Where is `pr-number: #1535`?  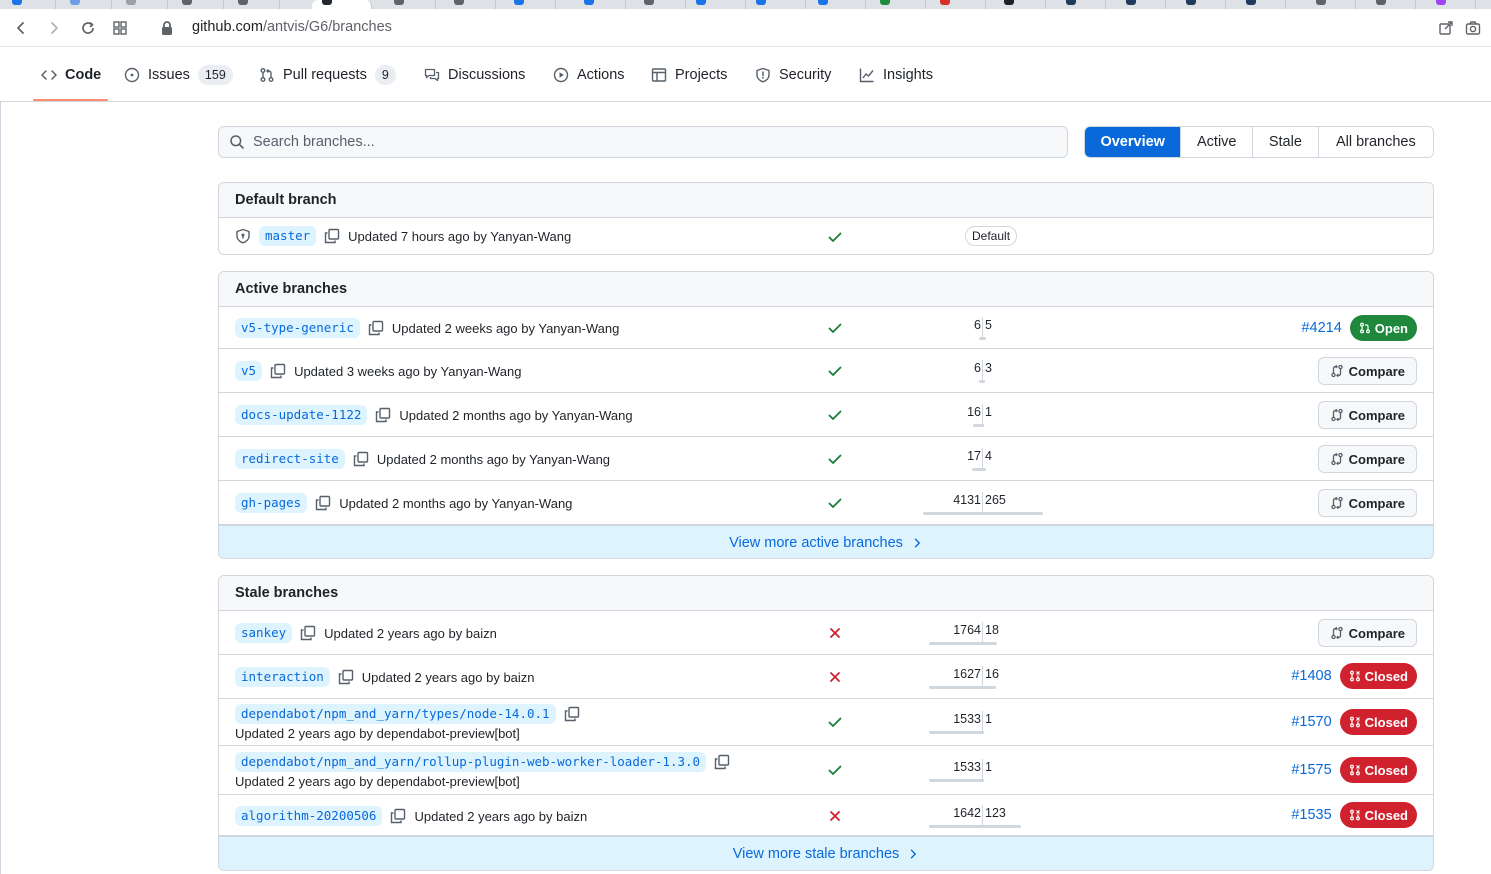
pr-number: #1535 is located at coordinates (1311, 815).